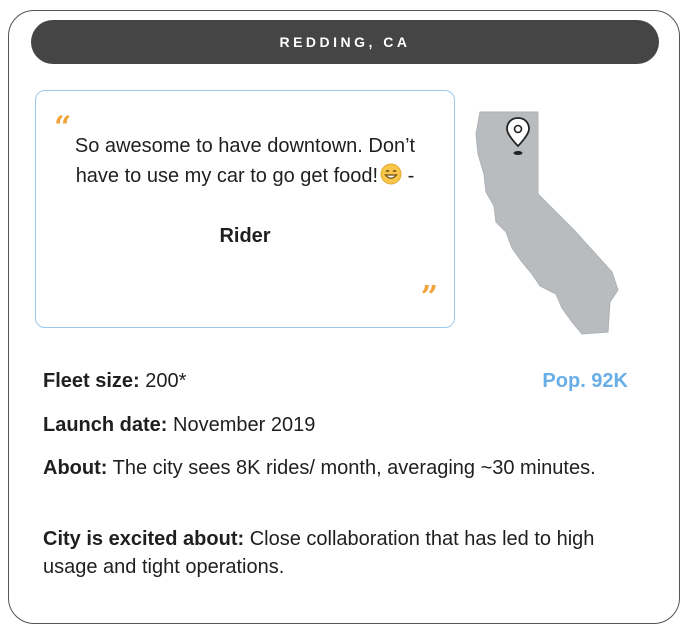 This screenshot has height=632, width=690. I want to click on city-name: REDDING, CA, so click(345, 42).